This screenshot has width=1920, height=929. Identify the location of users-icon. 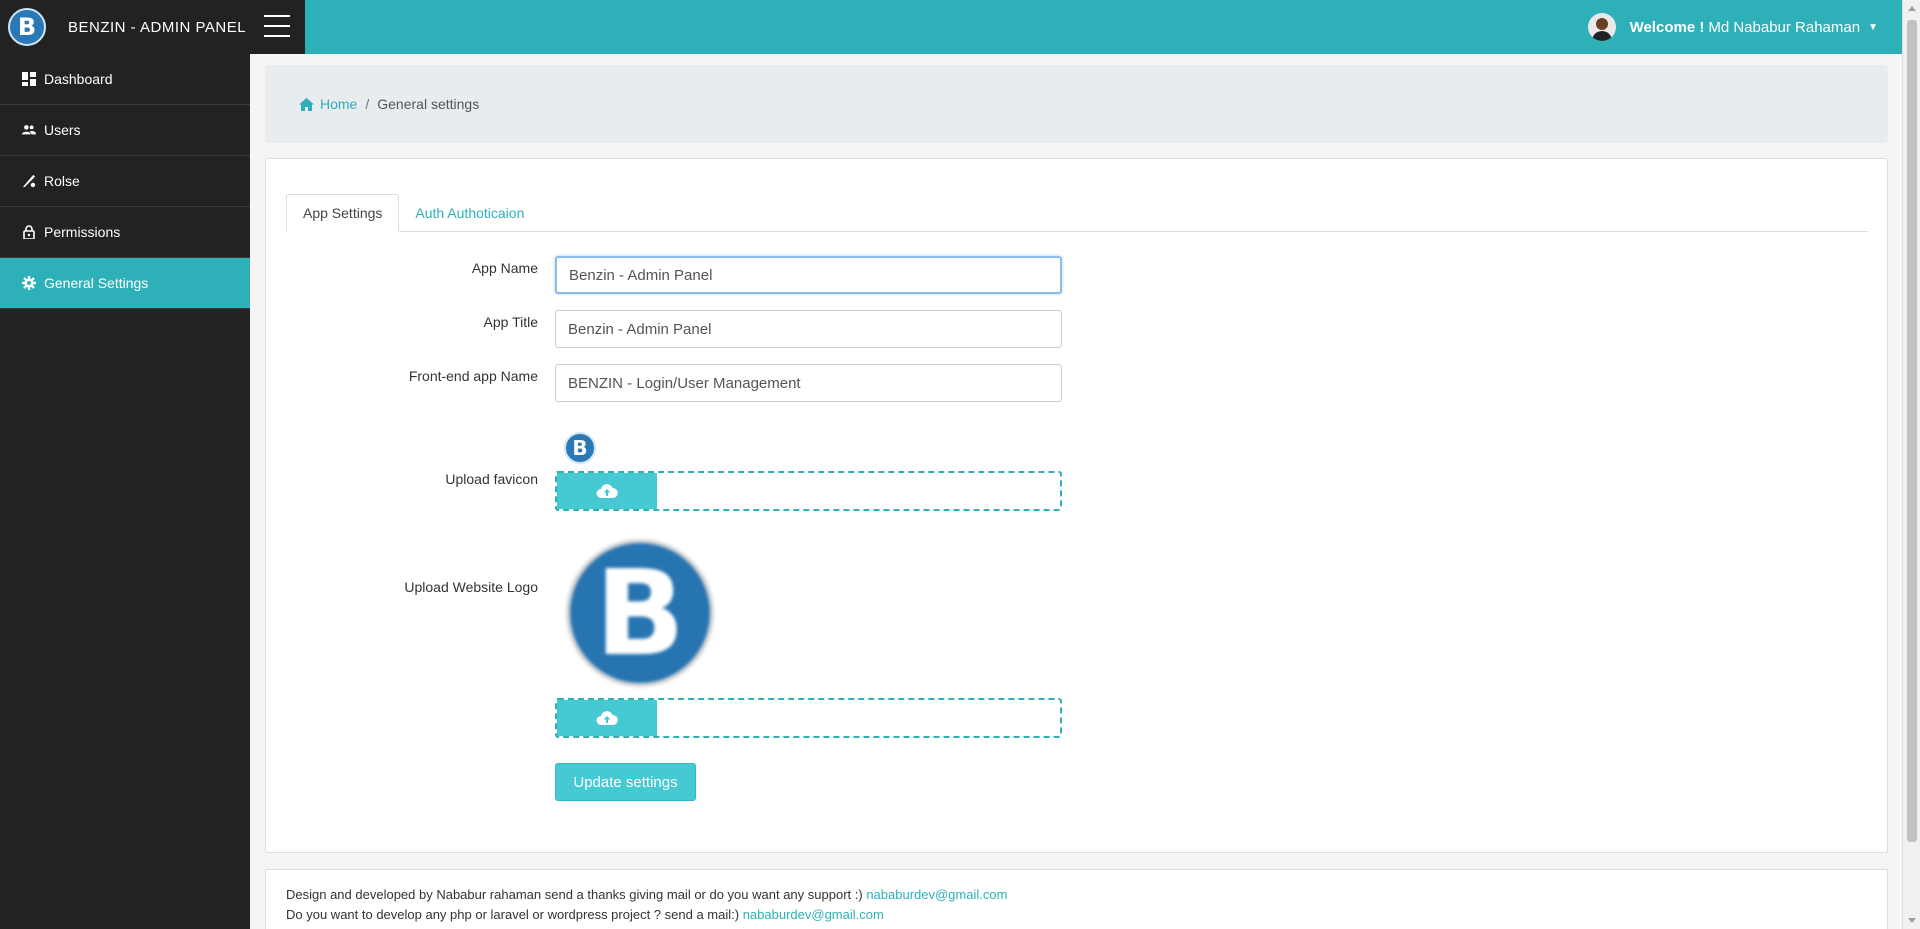
(29, 130).